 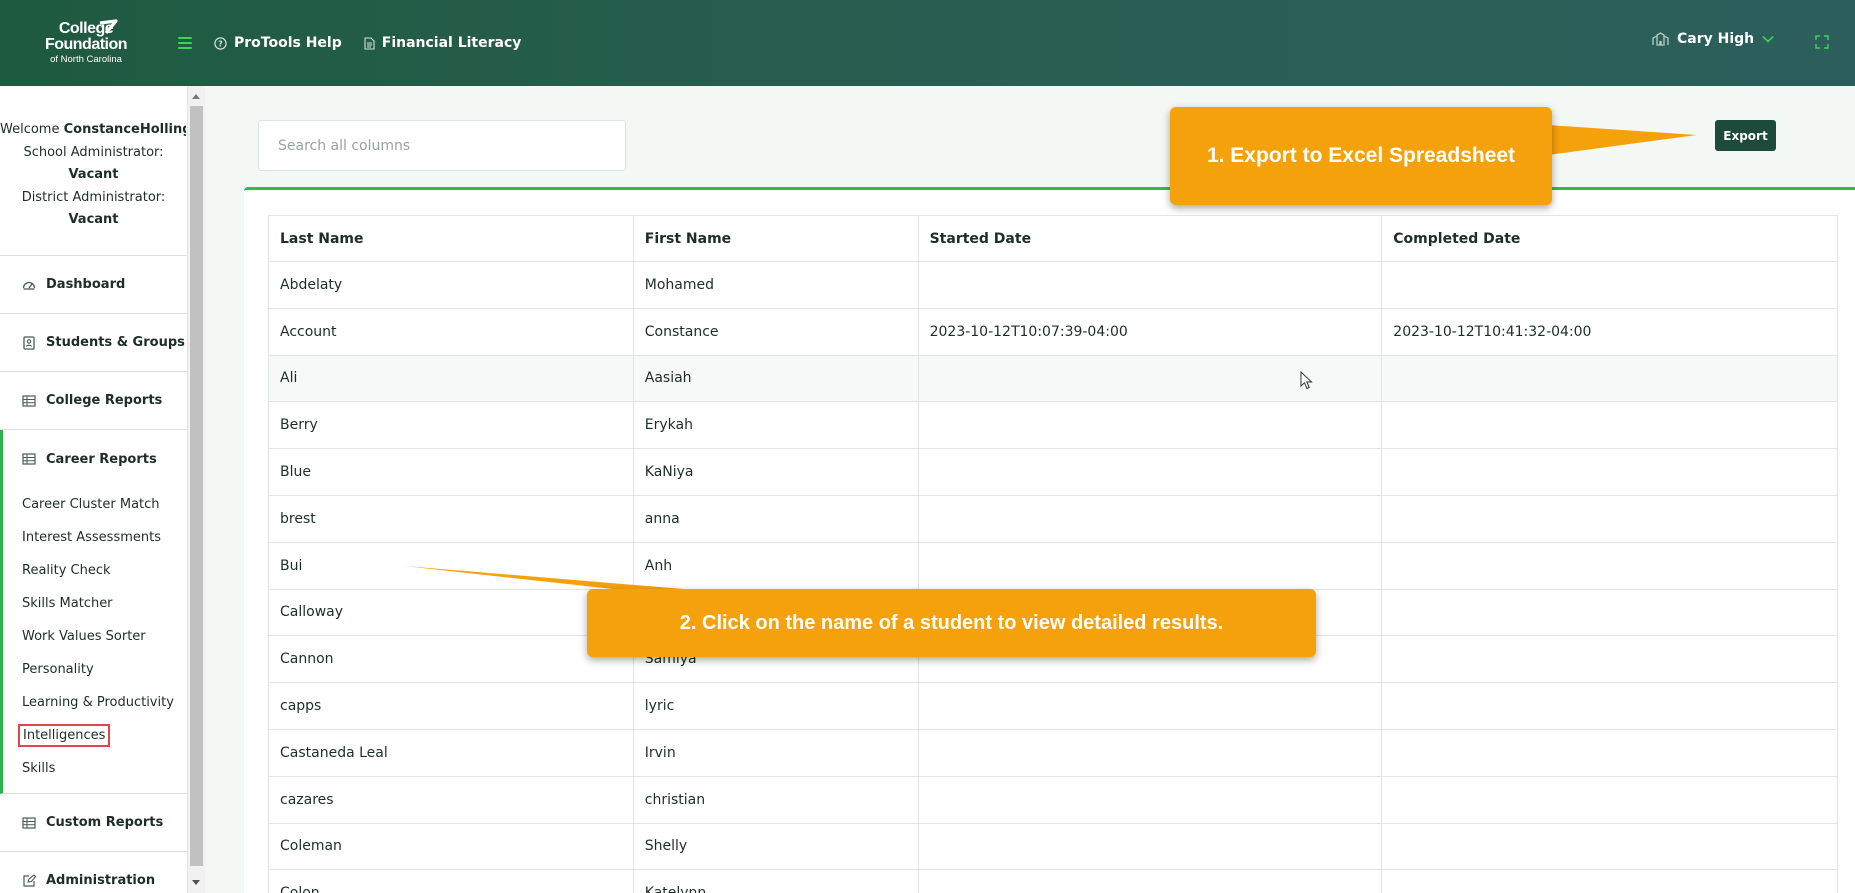 I want to click on last-name-cell: Account, so click(x=451, y=331).